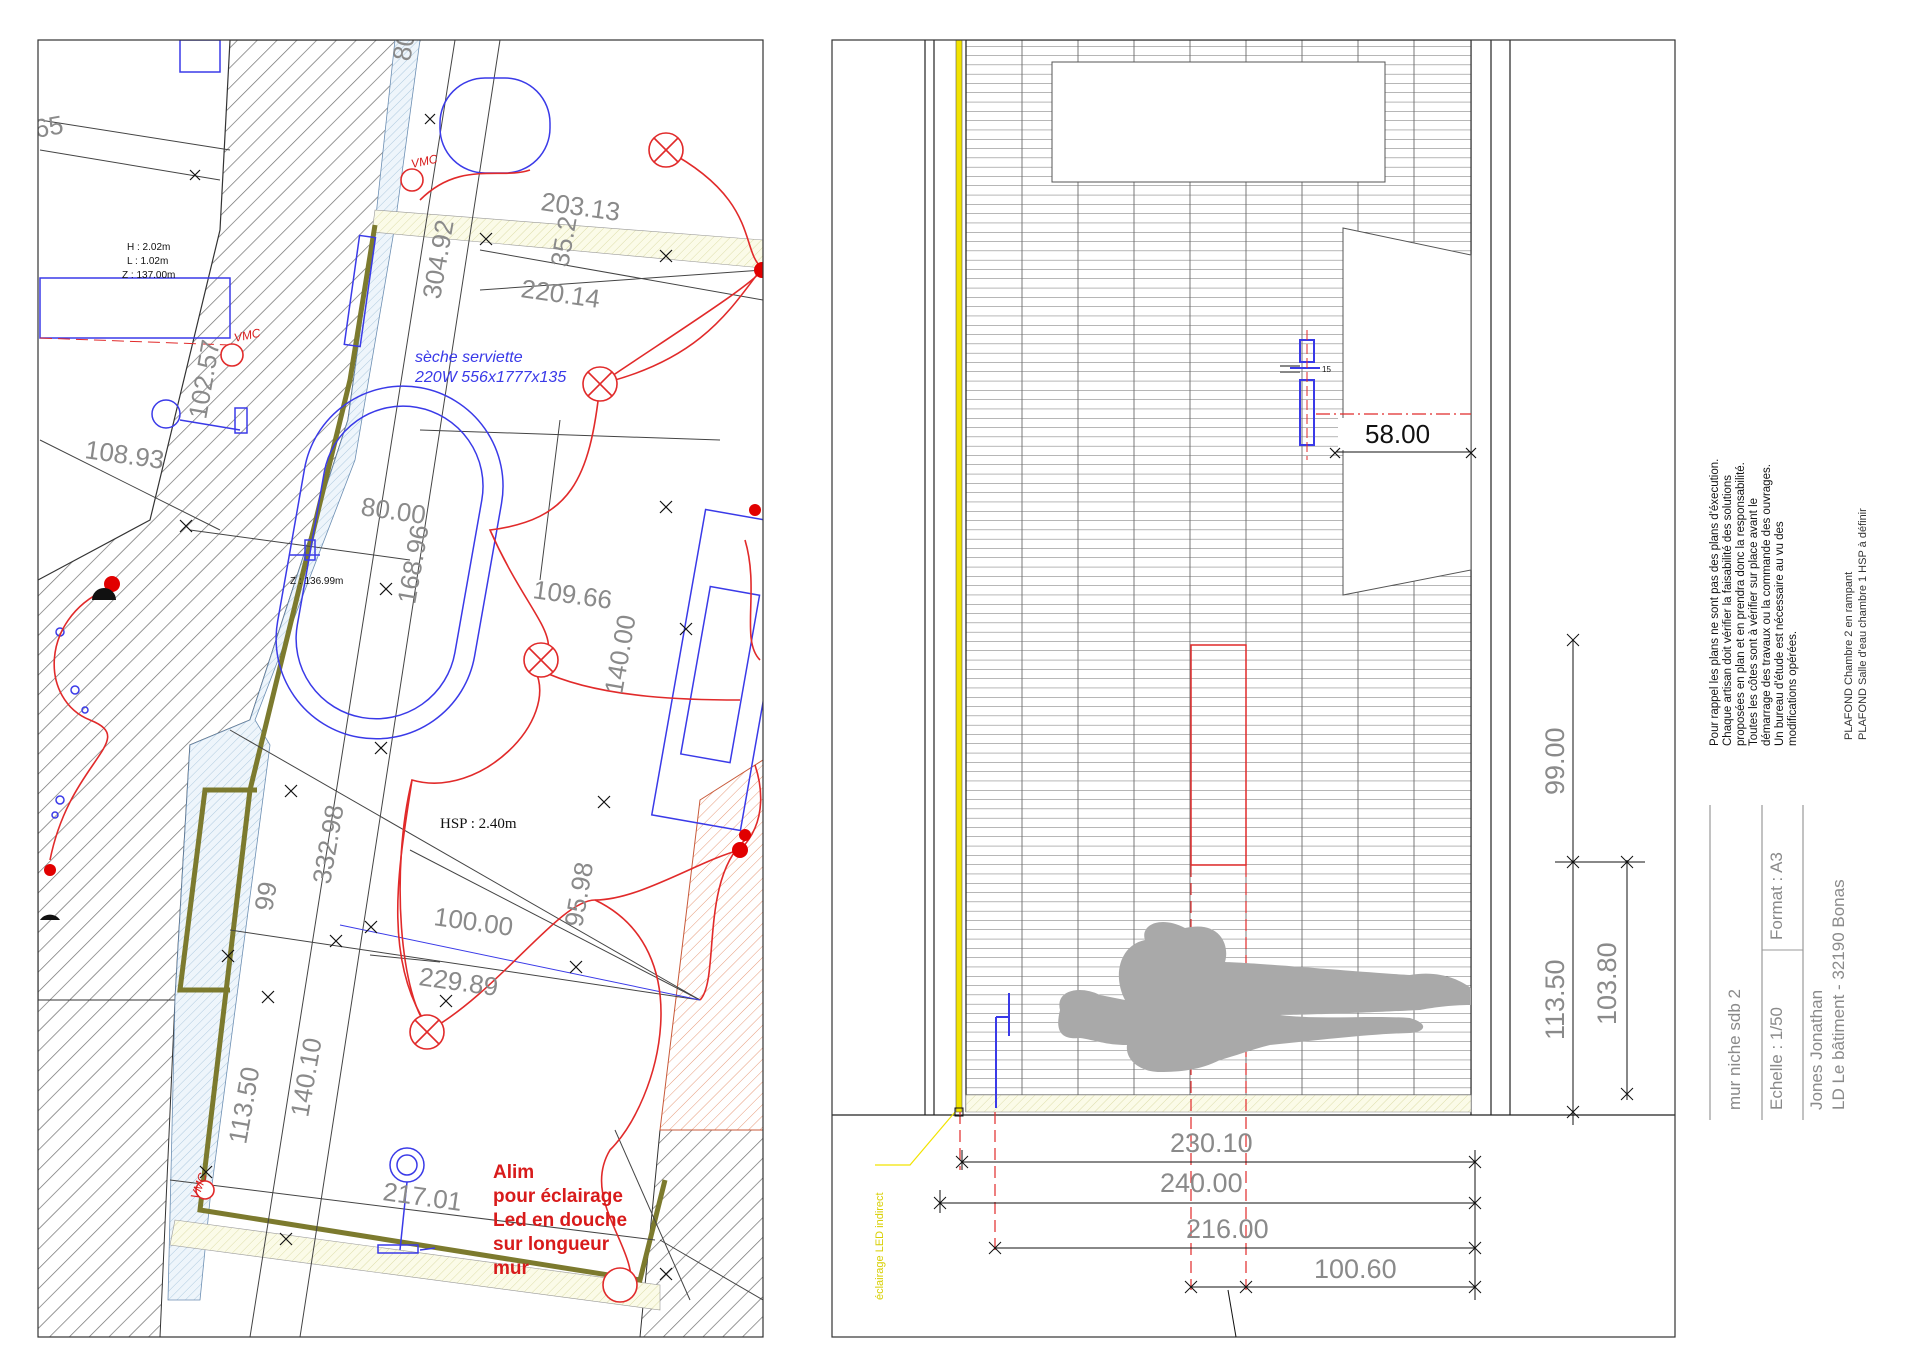 The image size is (1920, 1363). What do you see at coordinates (1849, 656) in the screenshot?
I see `ceiling-note: PLAFOND Chambre 2 en rampant` at bounding box center [1849, 656].